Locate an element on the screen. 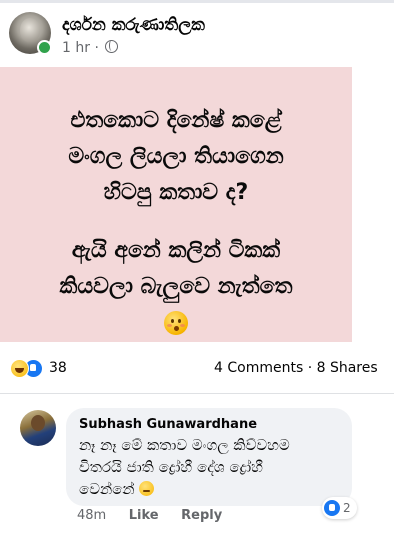 Image resolution: width=394 pixels, height=533 pixels. post-time: 1 hr is located at coordinates (76, 48).